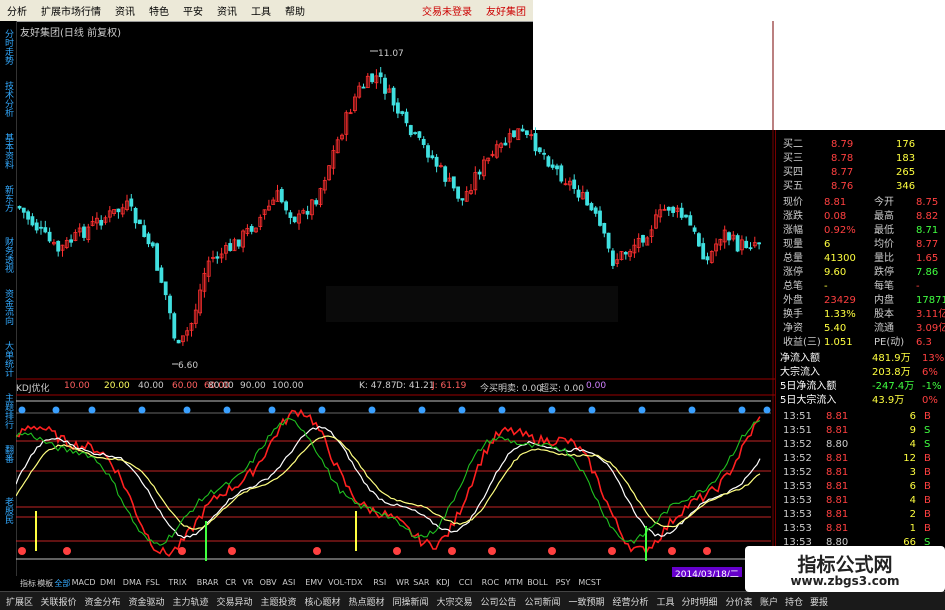  What do you see at coordinates (288, 582) in the screenshot?
I see `indicator-tab: ASI` at bounding box center [288, 582].